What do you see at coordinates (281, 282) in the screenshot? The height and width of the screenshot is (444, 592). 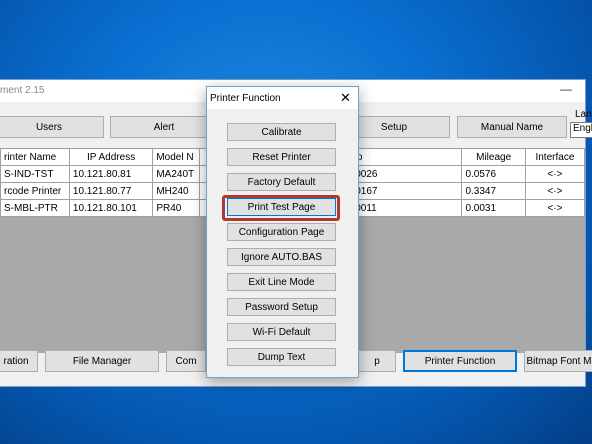 I see `exit-line-mode-button: Exit Line Mode` at bounding box center [281, 282].